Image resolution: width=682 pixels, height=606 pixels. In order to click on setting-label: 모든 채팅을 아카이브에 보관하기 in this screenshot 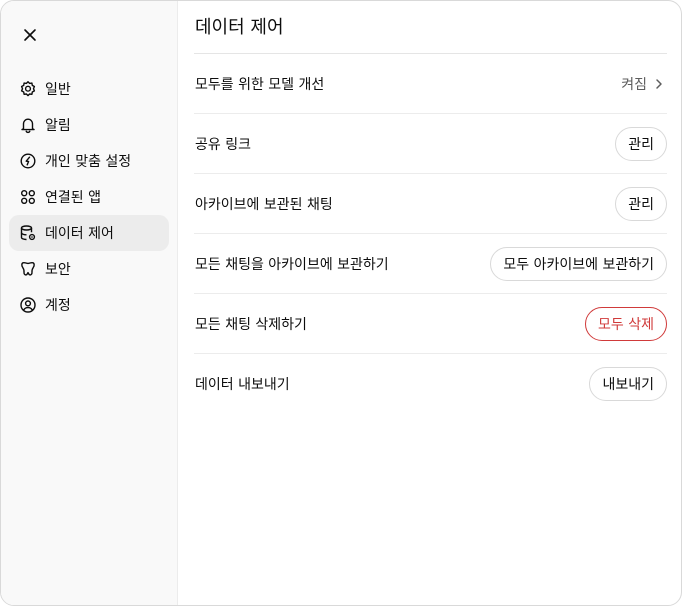, I will do `click(292, 264)`.